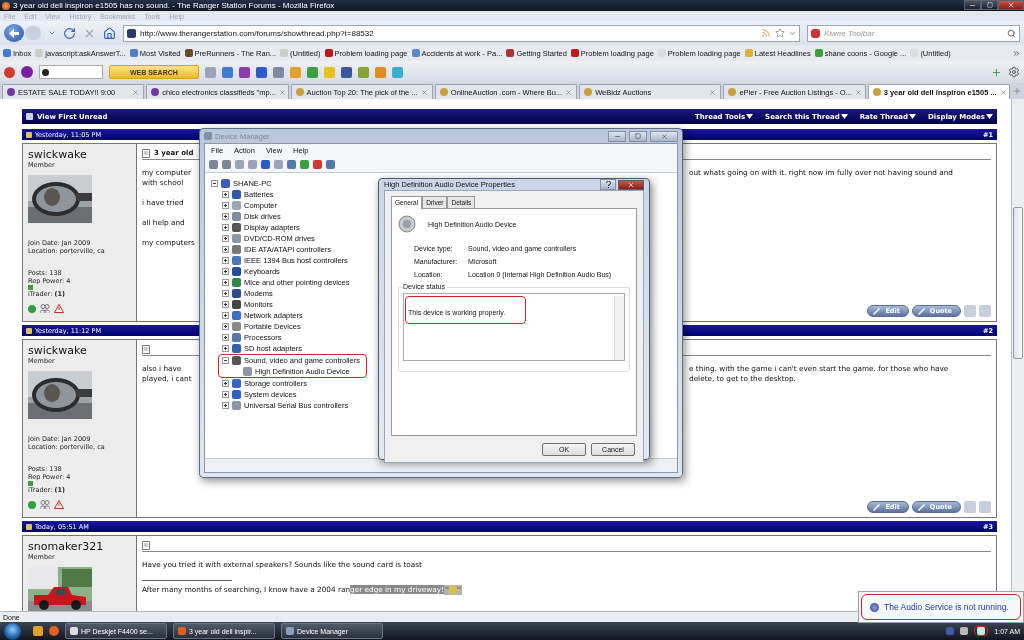 This screenshot has height=640, width=1024. What do you see at coordinates (71, 72) in the screenshot?
I see `search-input` at bounding box center [71, 72].